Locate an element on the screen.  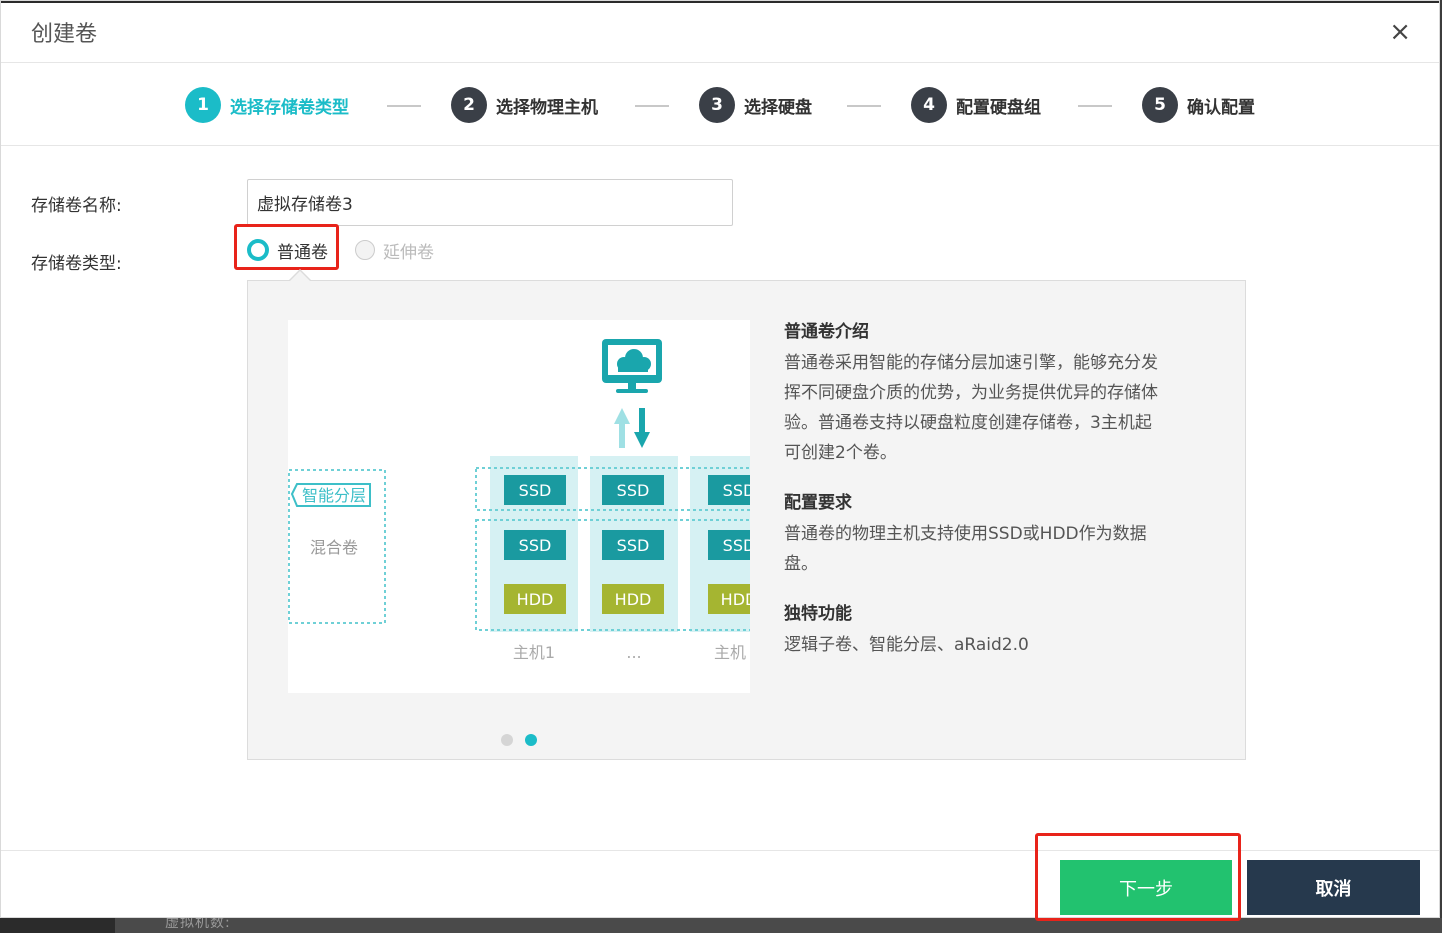
panel-caret-inner is located at coordinates (300, 276).